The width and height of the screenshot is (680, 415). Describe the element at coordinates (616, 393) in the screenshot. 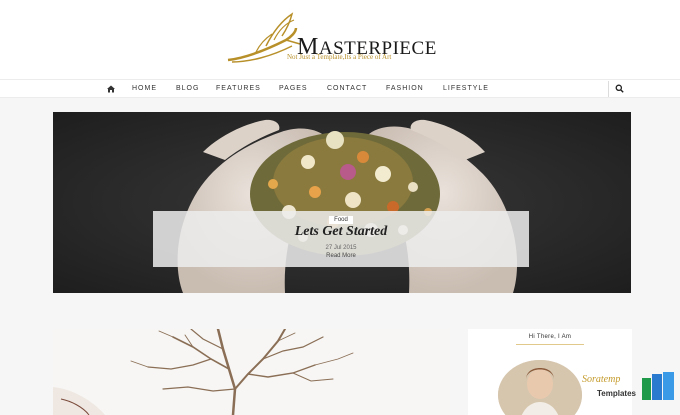

I see `watermark-label: Templates` at that location.